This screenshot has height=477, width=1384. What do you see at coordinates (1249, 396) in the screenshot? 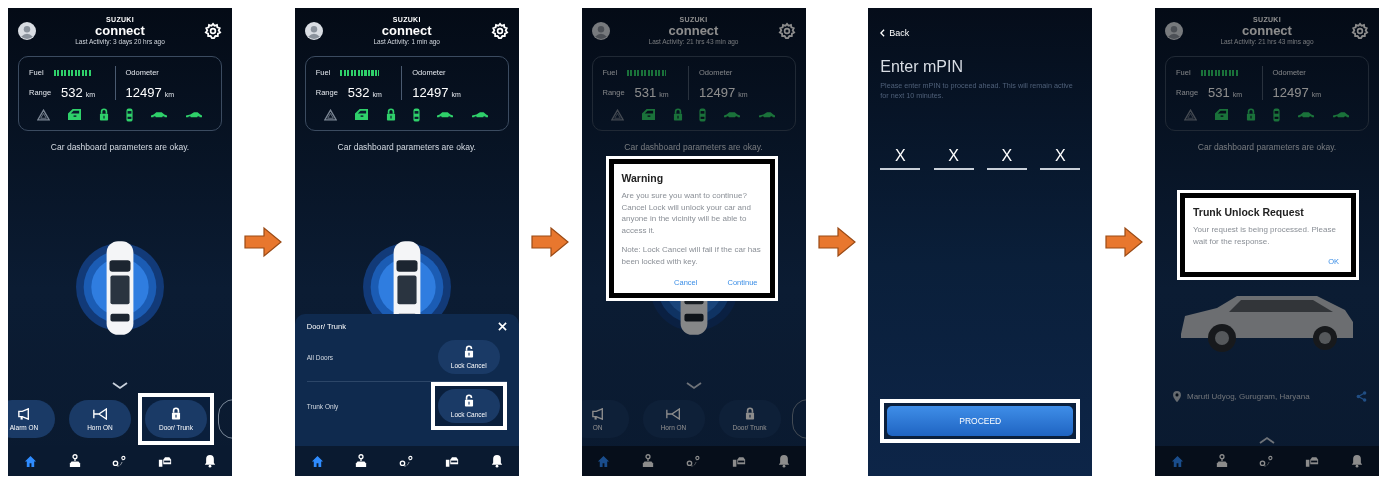
I see `location-text: Maruti Udyog, Gurugram, Haryana` at bounding box center [1249, 396].